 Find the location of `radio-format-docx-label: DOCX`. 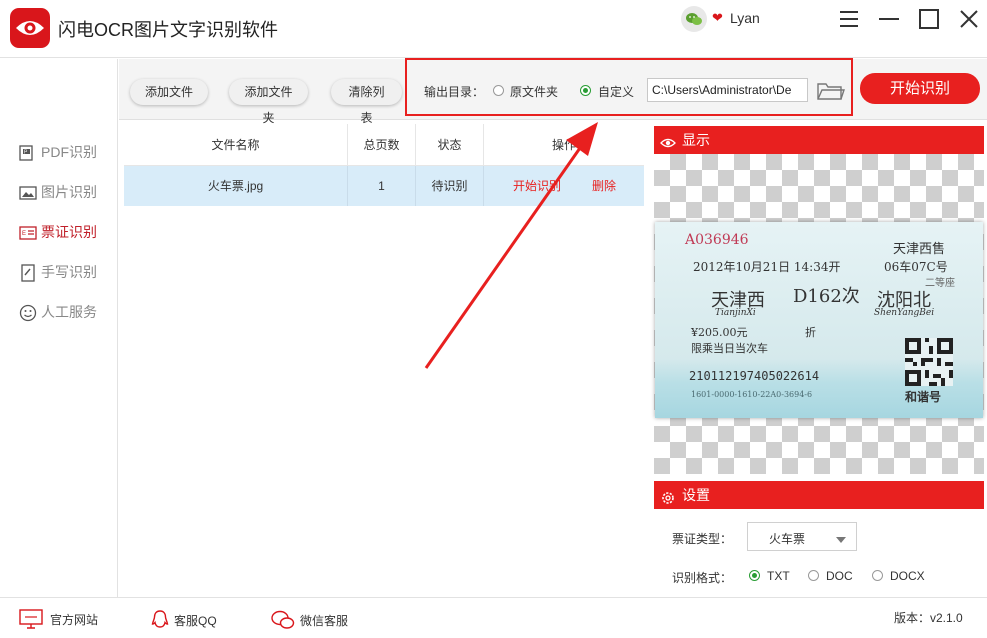

radio-format-docx-label: DOCX is located at coordinates (907, 576).